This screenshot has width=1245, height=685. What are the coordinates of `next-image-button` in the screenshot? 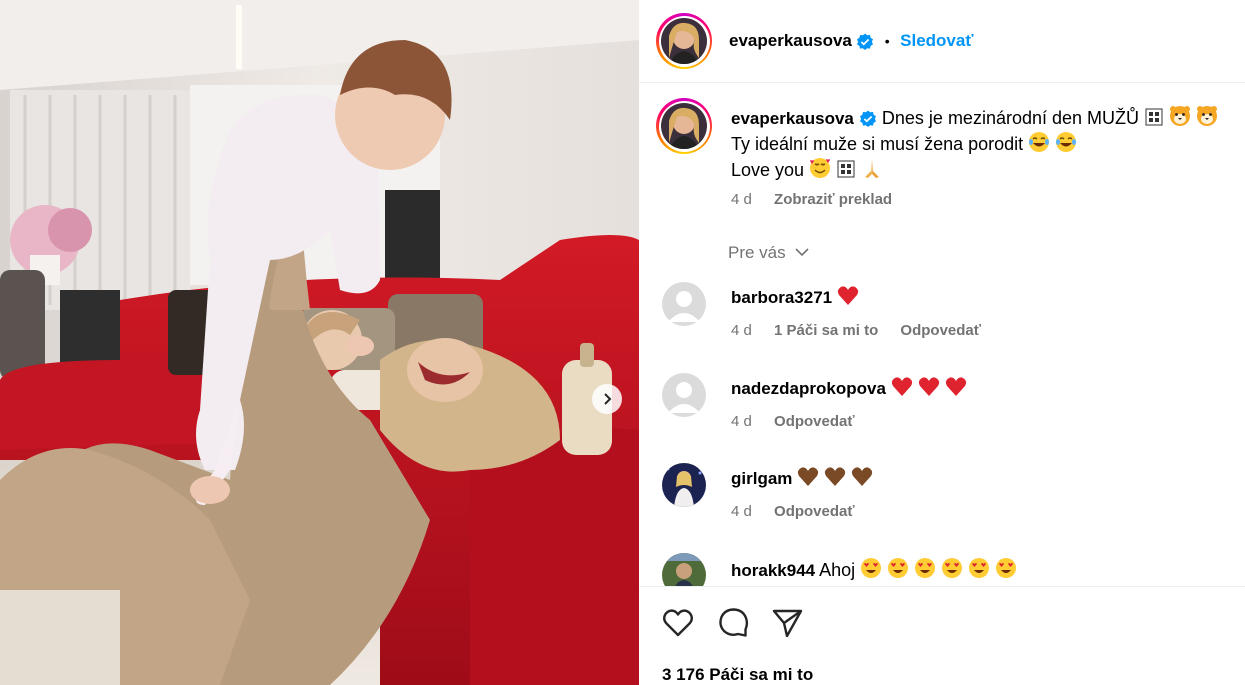 It's located at (607, 399).